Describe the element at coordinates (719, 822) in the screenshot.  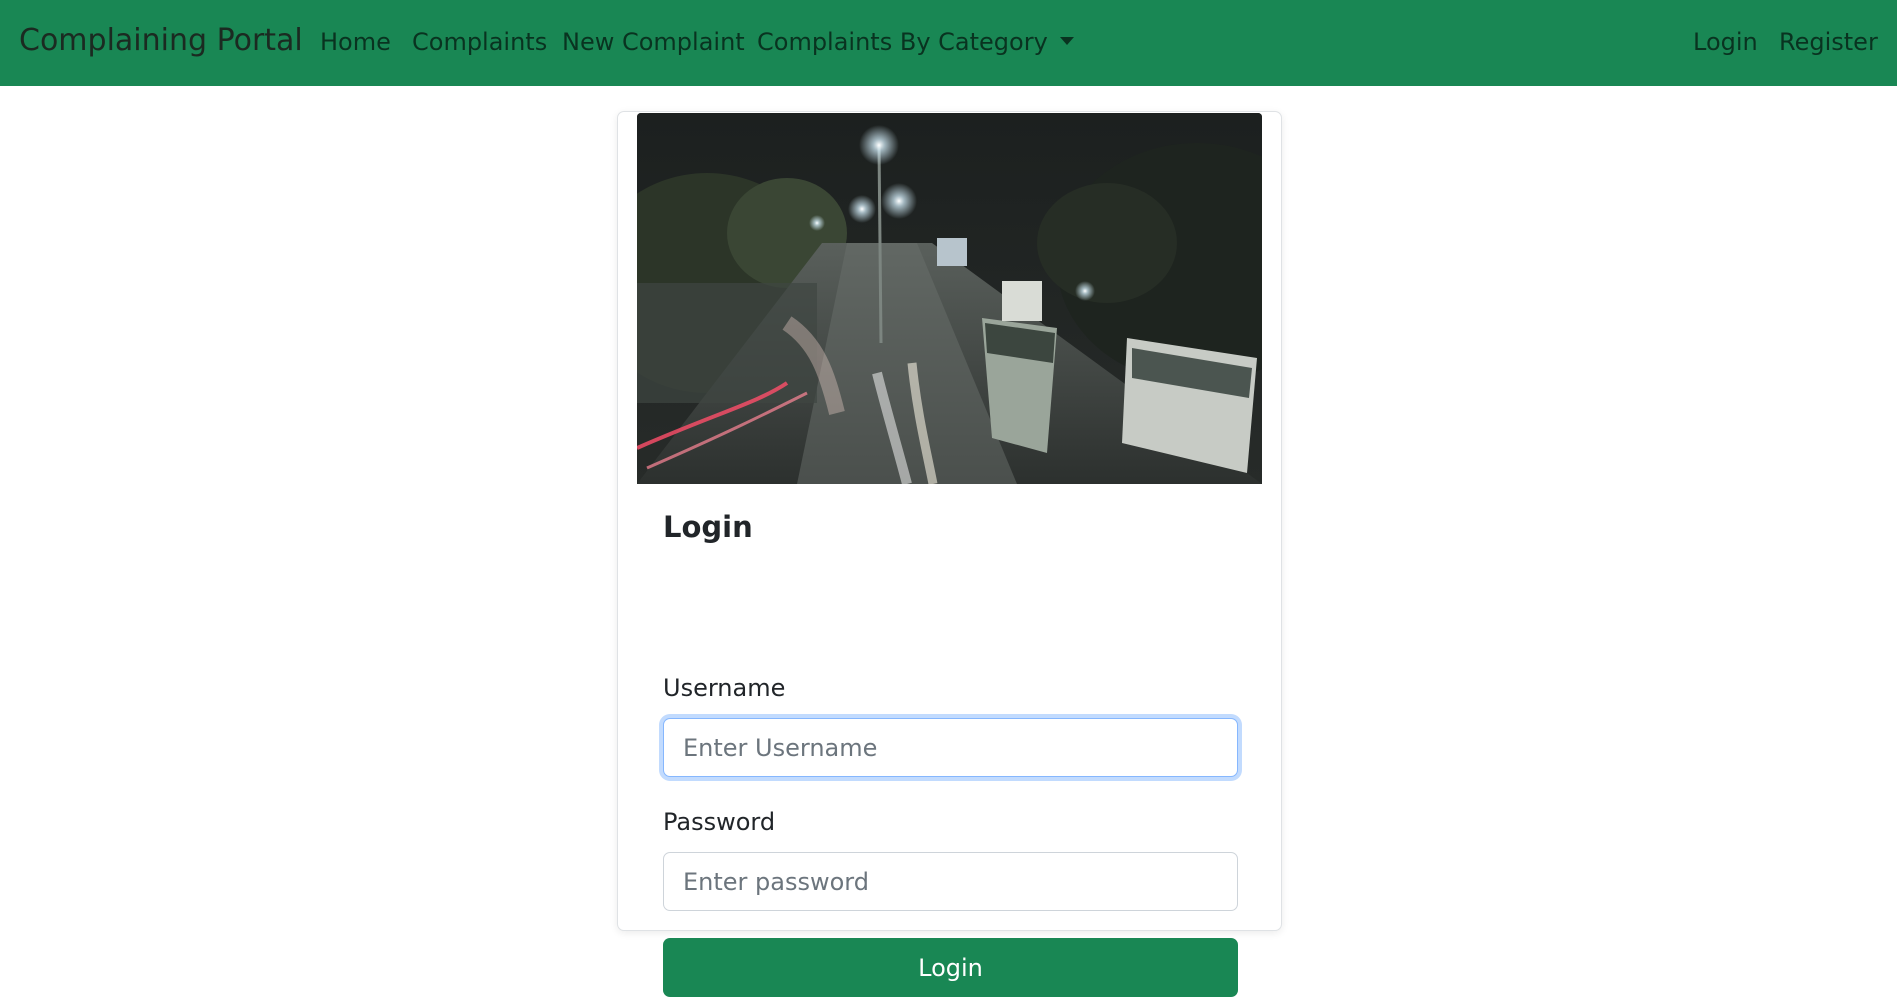
I see `password-label: Password` at that location.